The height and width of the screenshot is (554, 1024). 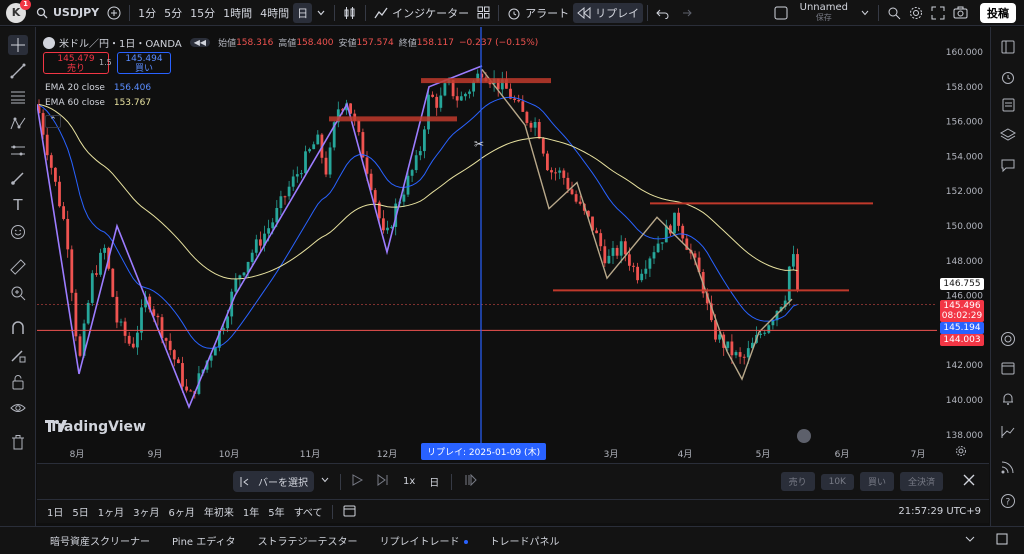 I want to click on event-marker, so click(x=804, y=436).